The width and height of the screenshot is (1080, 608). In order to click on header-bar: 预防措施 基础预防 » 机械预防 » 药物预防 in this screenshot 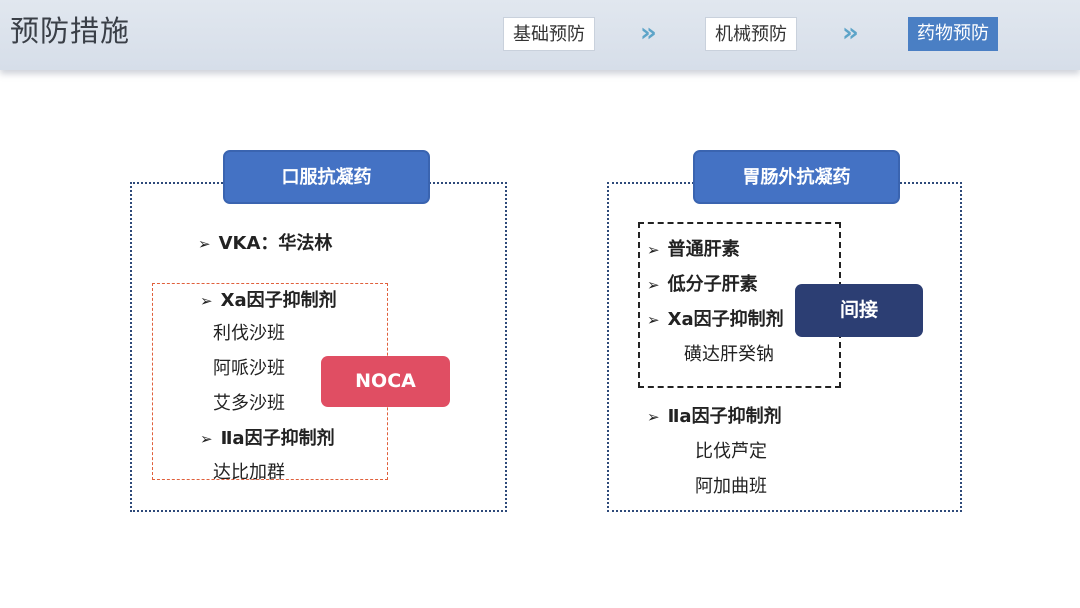, I will do `click(540, 35)`.